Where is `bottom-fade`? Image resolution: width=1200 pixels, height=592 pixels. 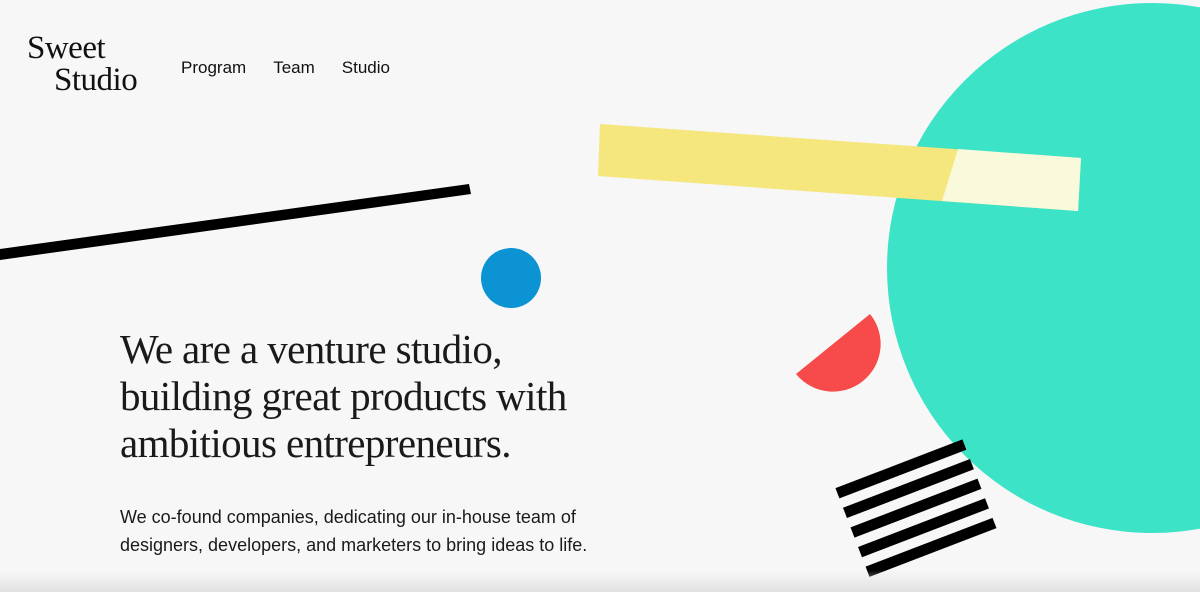
bottom-fade is located at coordinates (600, 581).